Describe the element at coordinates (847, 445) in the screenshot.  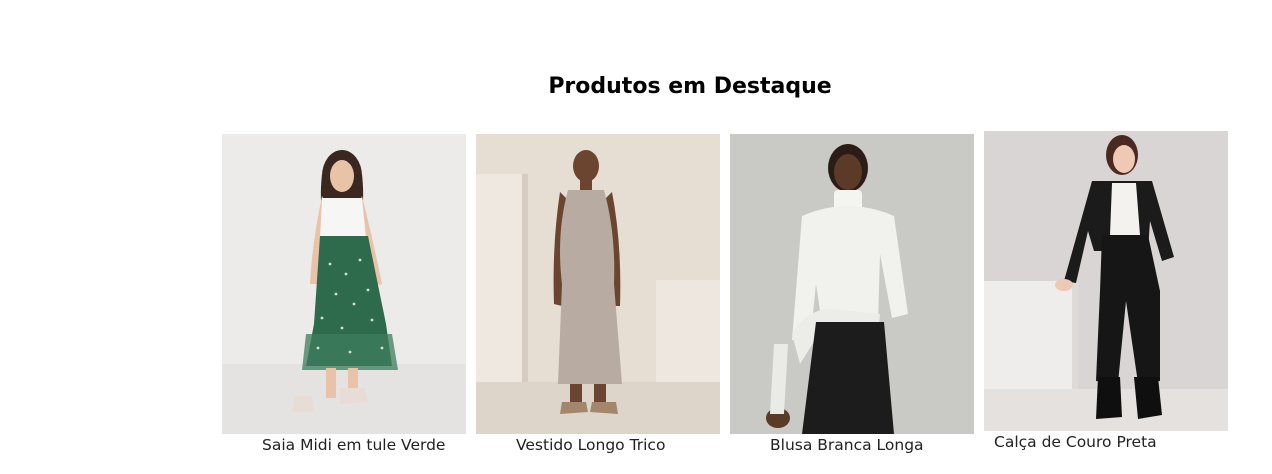
I see `product-name: Blusa Branca Longa` at that location.